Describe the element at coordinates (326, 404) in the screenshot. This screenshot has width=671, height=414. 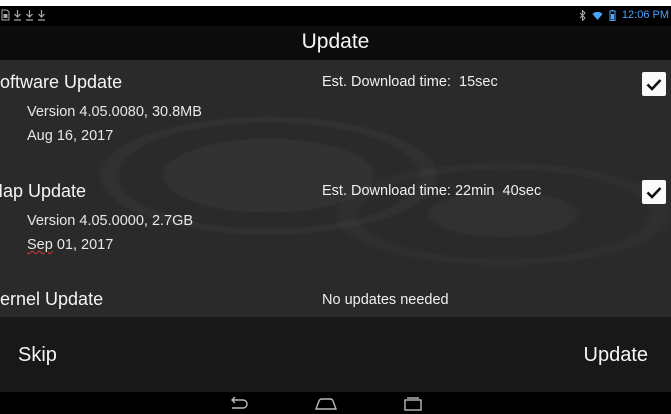
I see `home-icon` at that location.